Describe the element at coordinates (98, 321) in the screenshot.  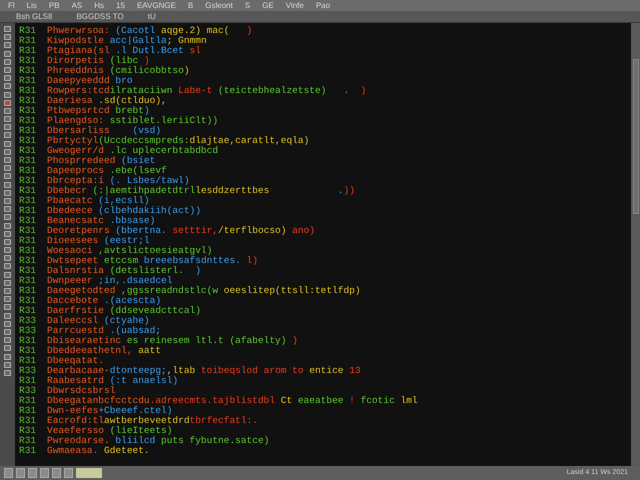
I see `code-line: Daleeccsl (ctyahe)` at that location.